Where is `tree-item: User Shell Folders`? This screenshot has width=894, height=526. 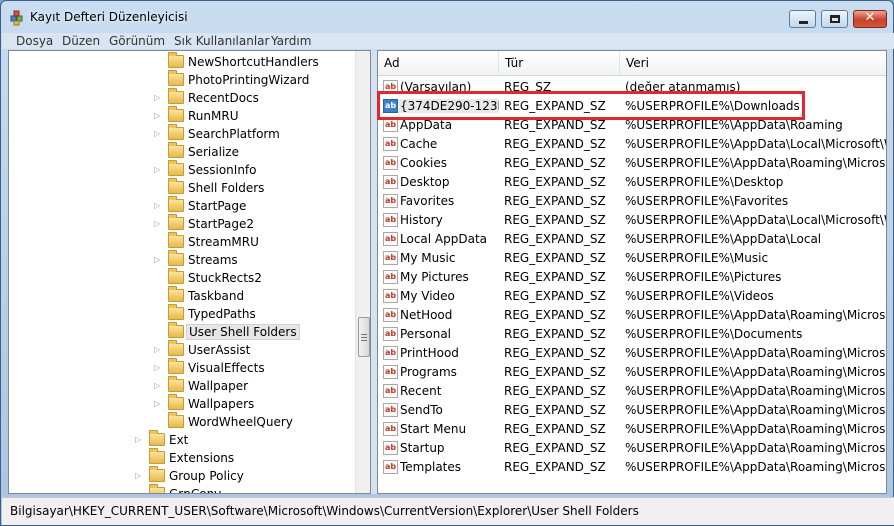
tree-item: User Shell Folders is located at coordinates (181, 331).